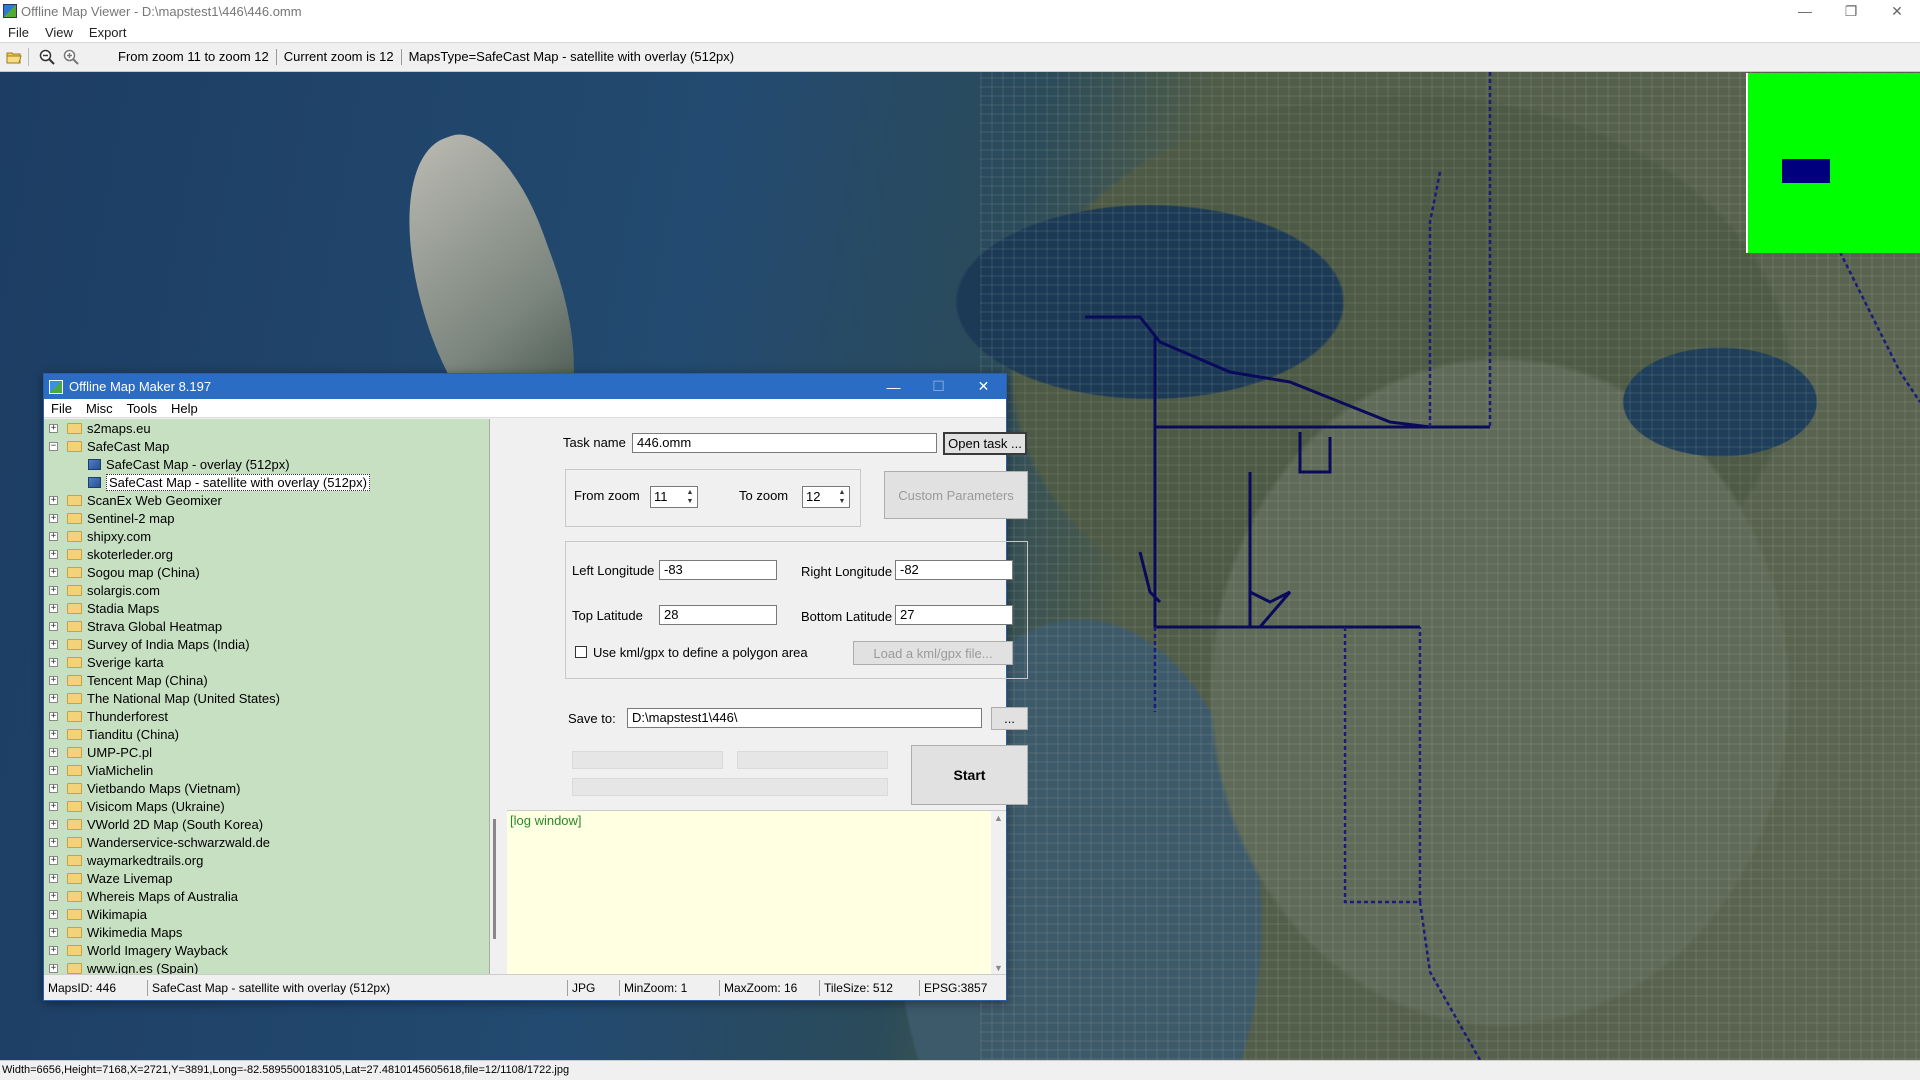 The image size is (1920, 1080). What do you see at coordinates (266, 644) in the screenshot?
I see `tree-item: + Survey of India Maps (India)` at bounding box center [266, 644].